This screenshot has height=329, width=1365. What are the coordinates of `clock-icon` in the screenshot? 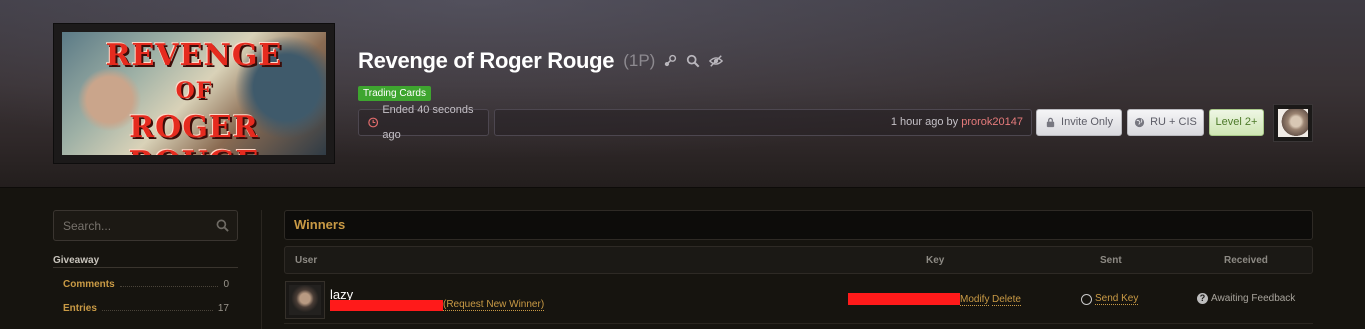 It's located at (373, 122).